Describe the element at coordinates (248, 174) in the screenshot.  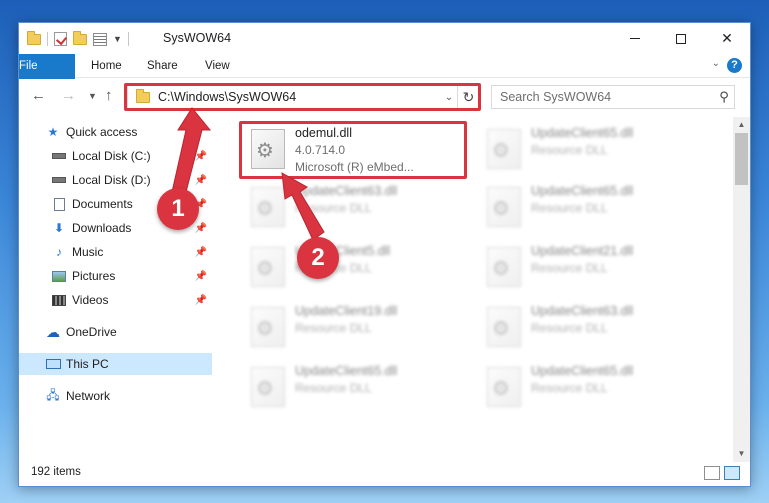
I see `annotation-arrows` at that location.